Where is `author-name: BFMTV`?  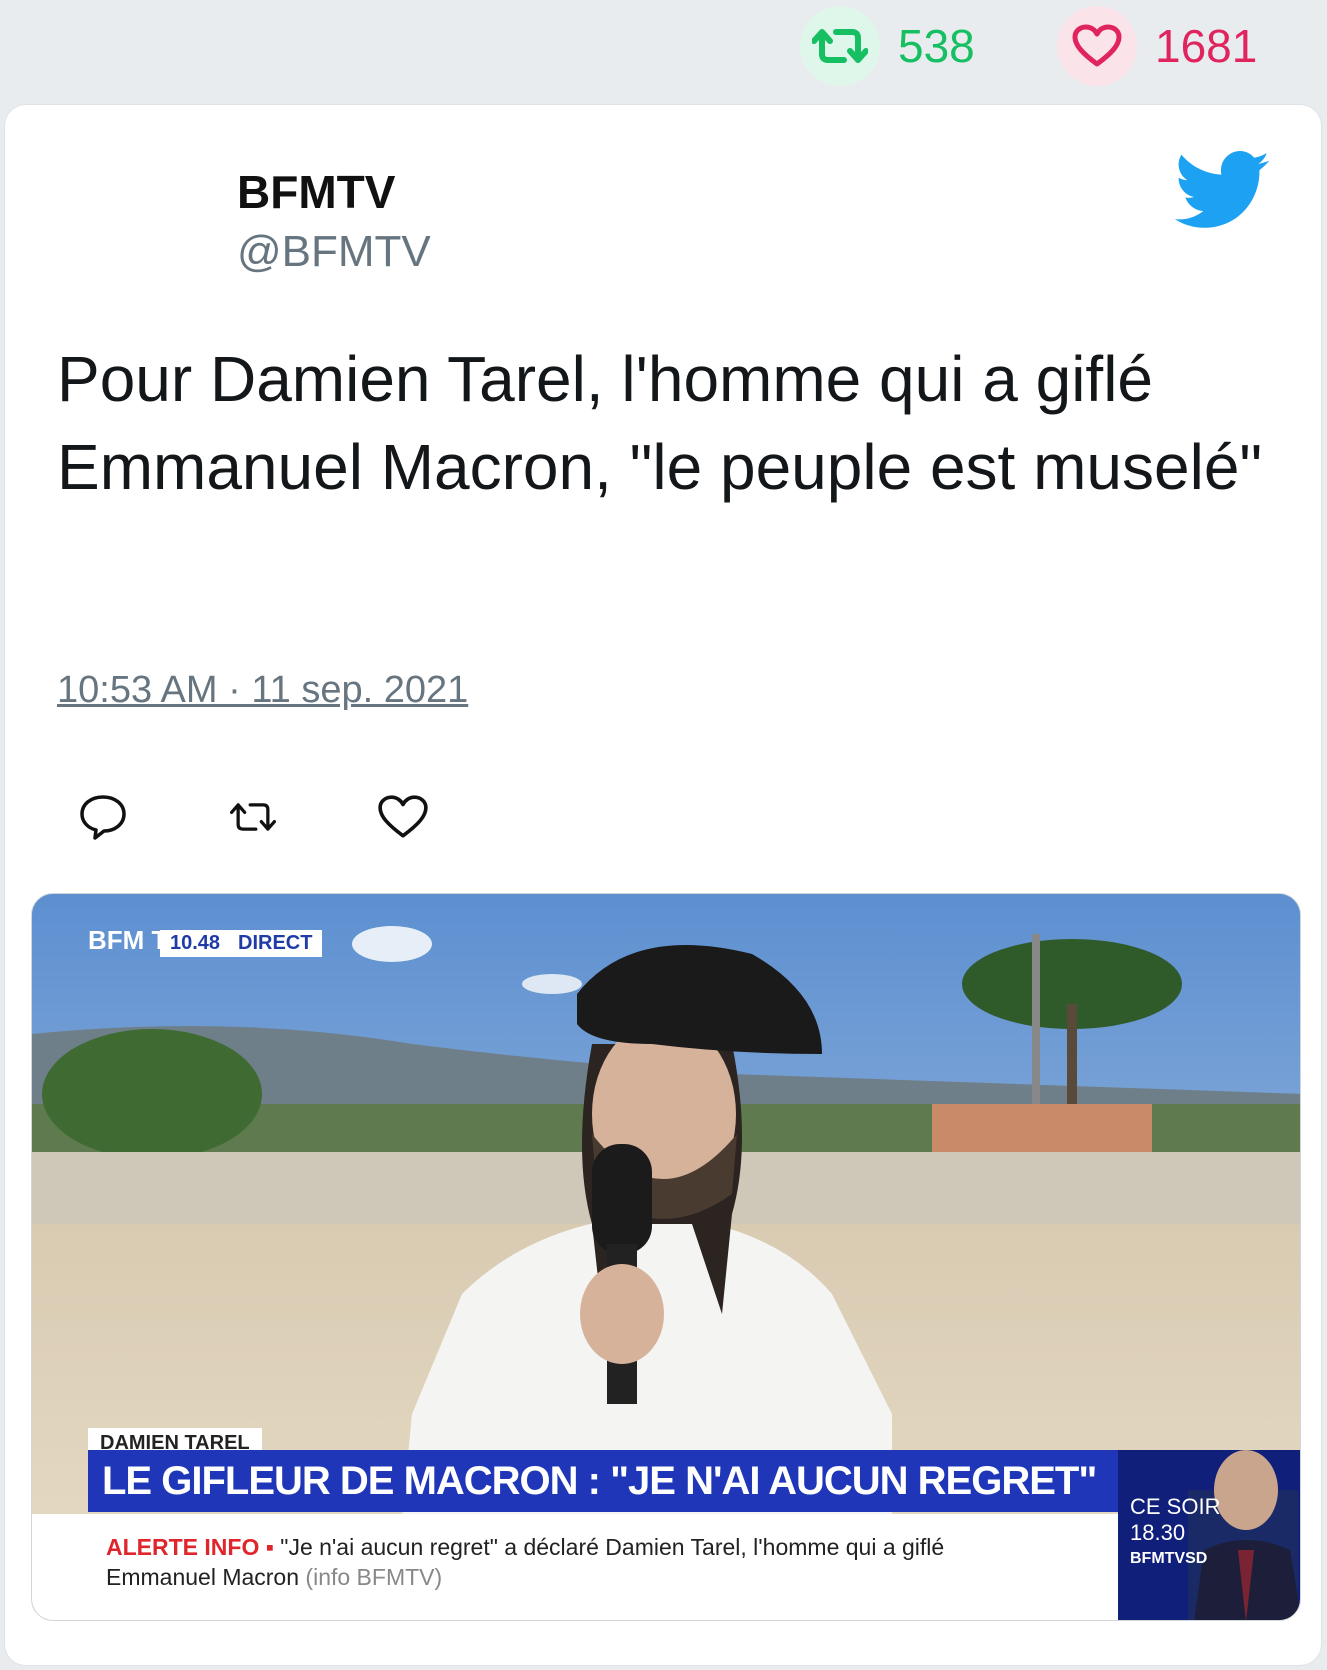 author-name: BFMTV is located at coordinates (316, 192).